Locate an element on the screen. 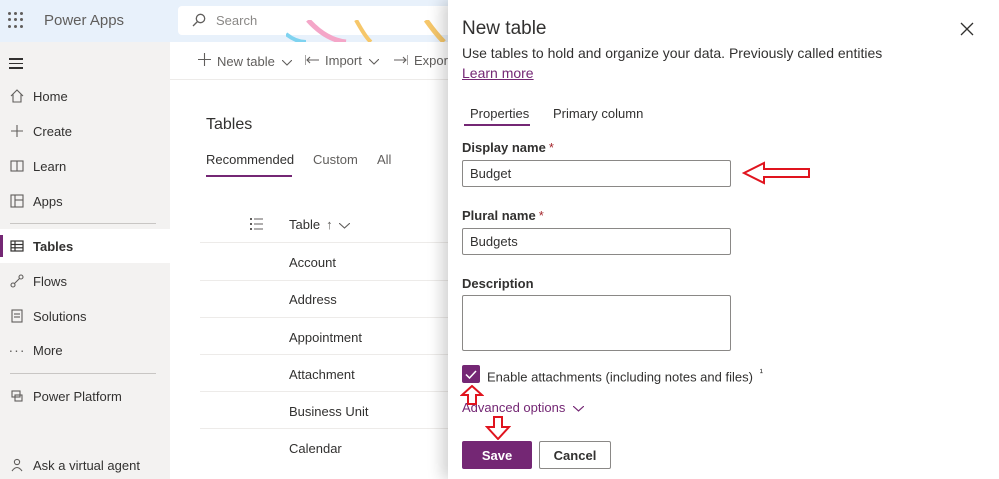  table-row: Account is located at coordinates (312, 262).